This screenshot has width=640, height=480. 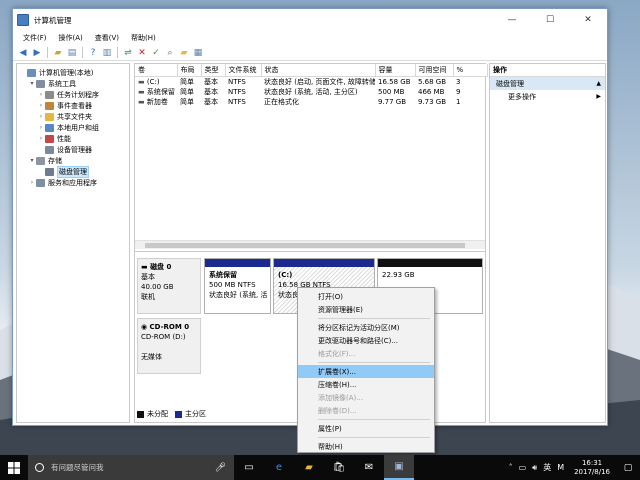 What do you see at coordinates (366, 446) in the screenshot?
I see `context-menu-item: 帮助(H)` at bounding box center [366, 446].